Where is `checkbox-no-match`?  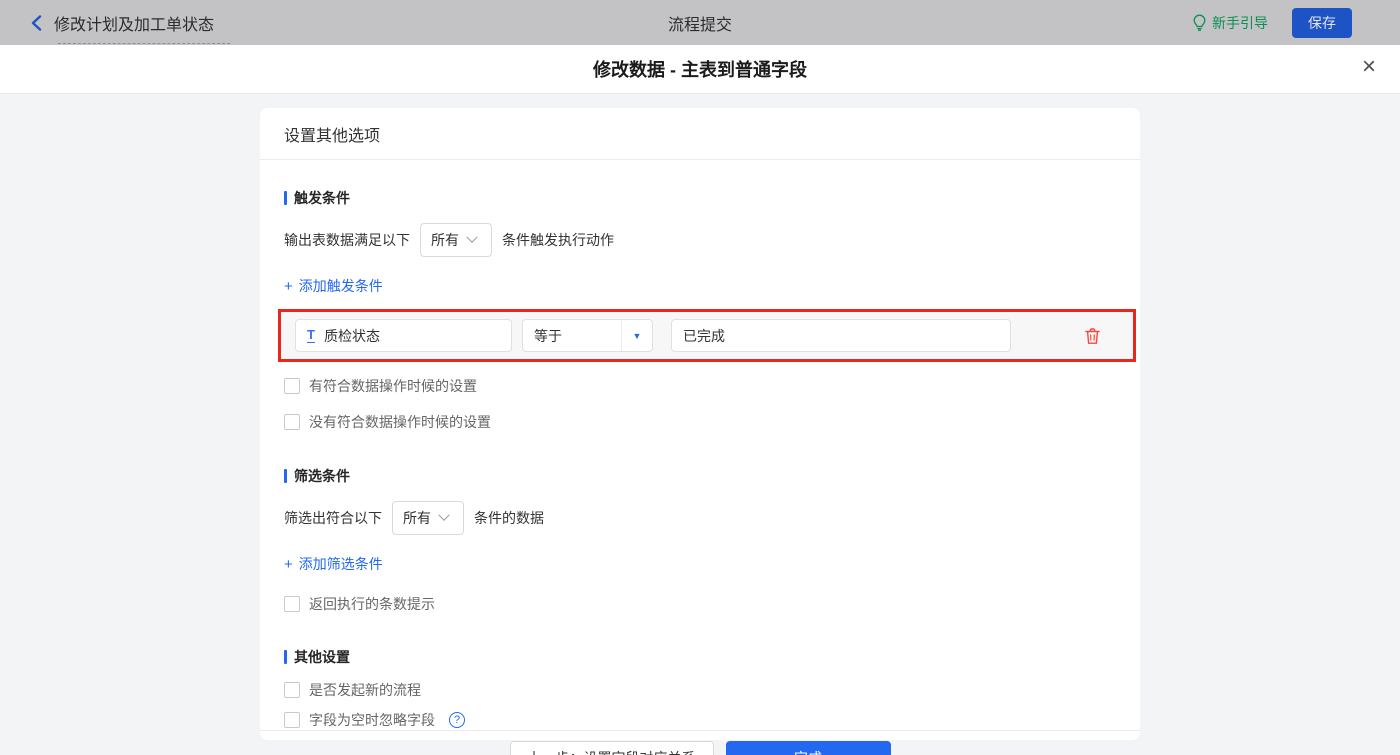
checkbox-no-match is located at coordinates (292, 422).